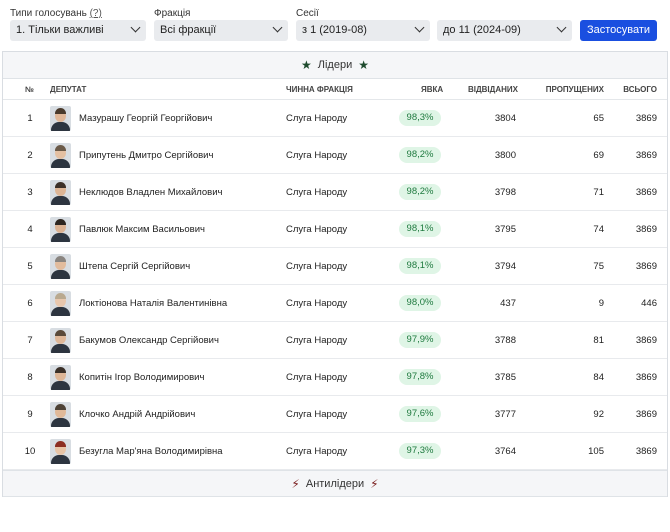 Image resolution: width=670 pixels, height=532 pixels. I want to click on row-number: 8, so click(30, 377).